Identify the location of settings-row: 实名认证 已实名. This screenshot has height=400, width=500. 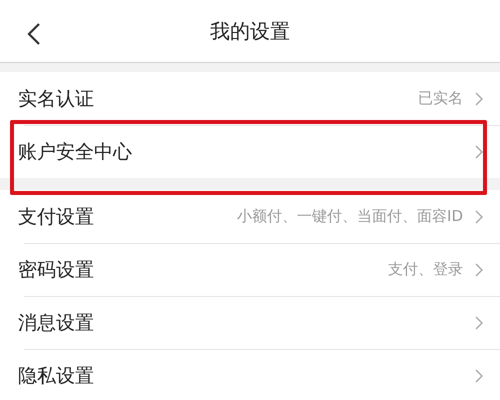
(250, 98).